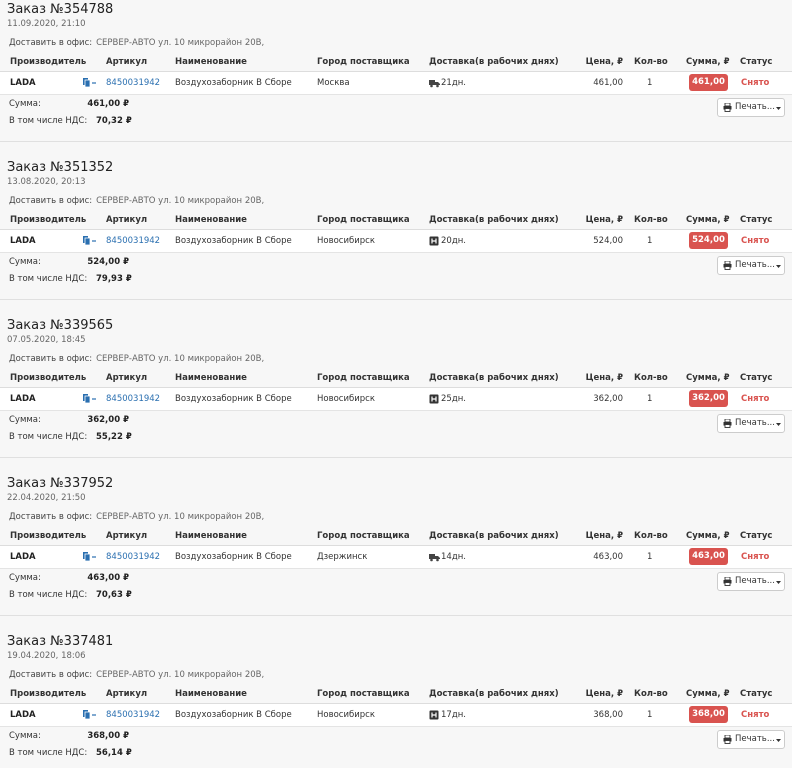  Describe the element at coordinates (494, 536) in the screenshot. I see `col-delivery: Доставка(в рабочих днях)` at that location.